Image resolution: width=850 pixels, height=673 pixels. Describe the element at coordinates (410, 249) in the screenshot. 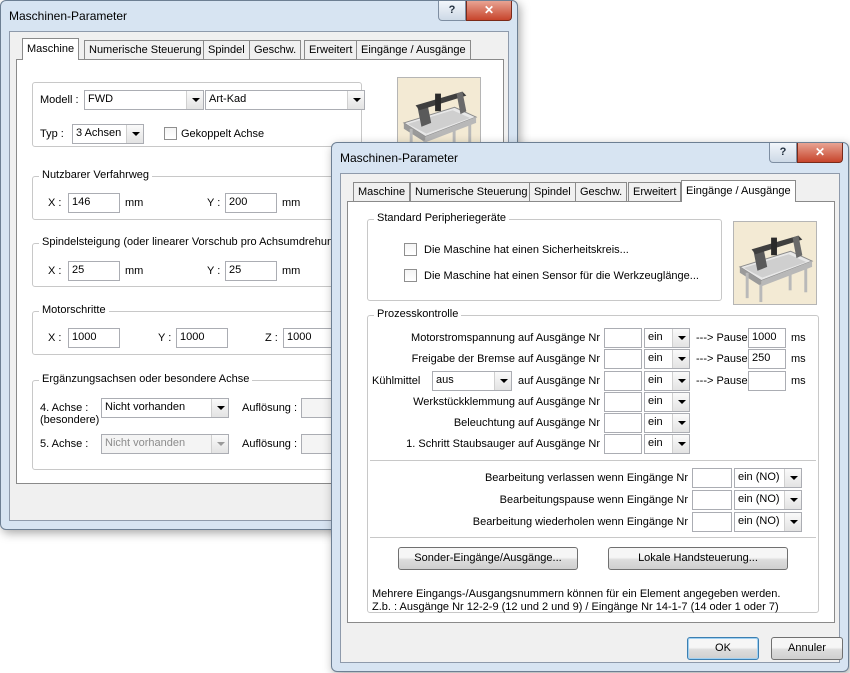

I see `sicherheit-checkbox` at that location.